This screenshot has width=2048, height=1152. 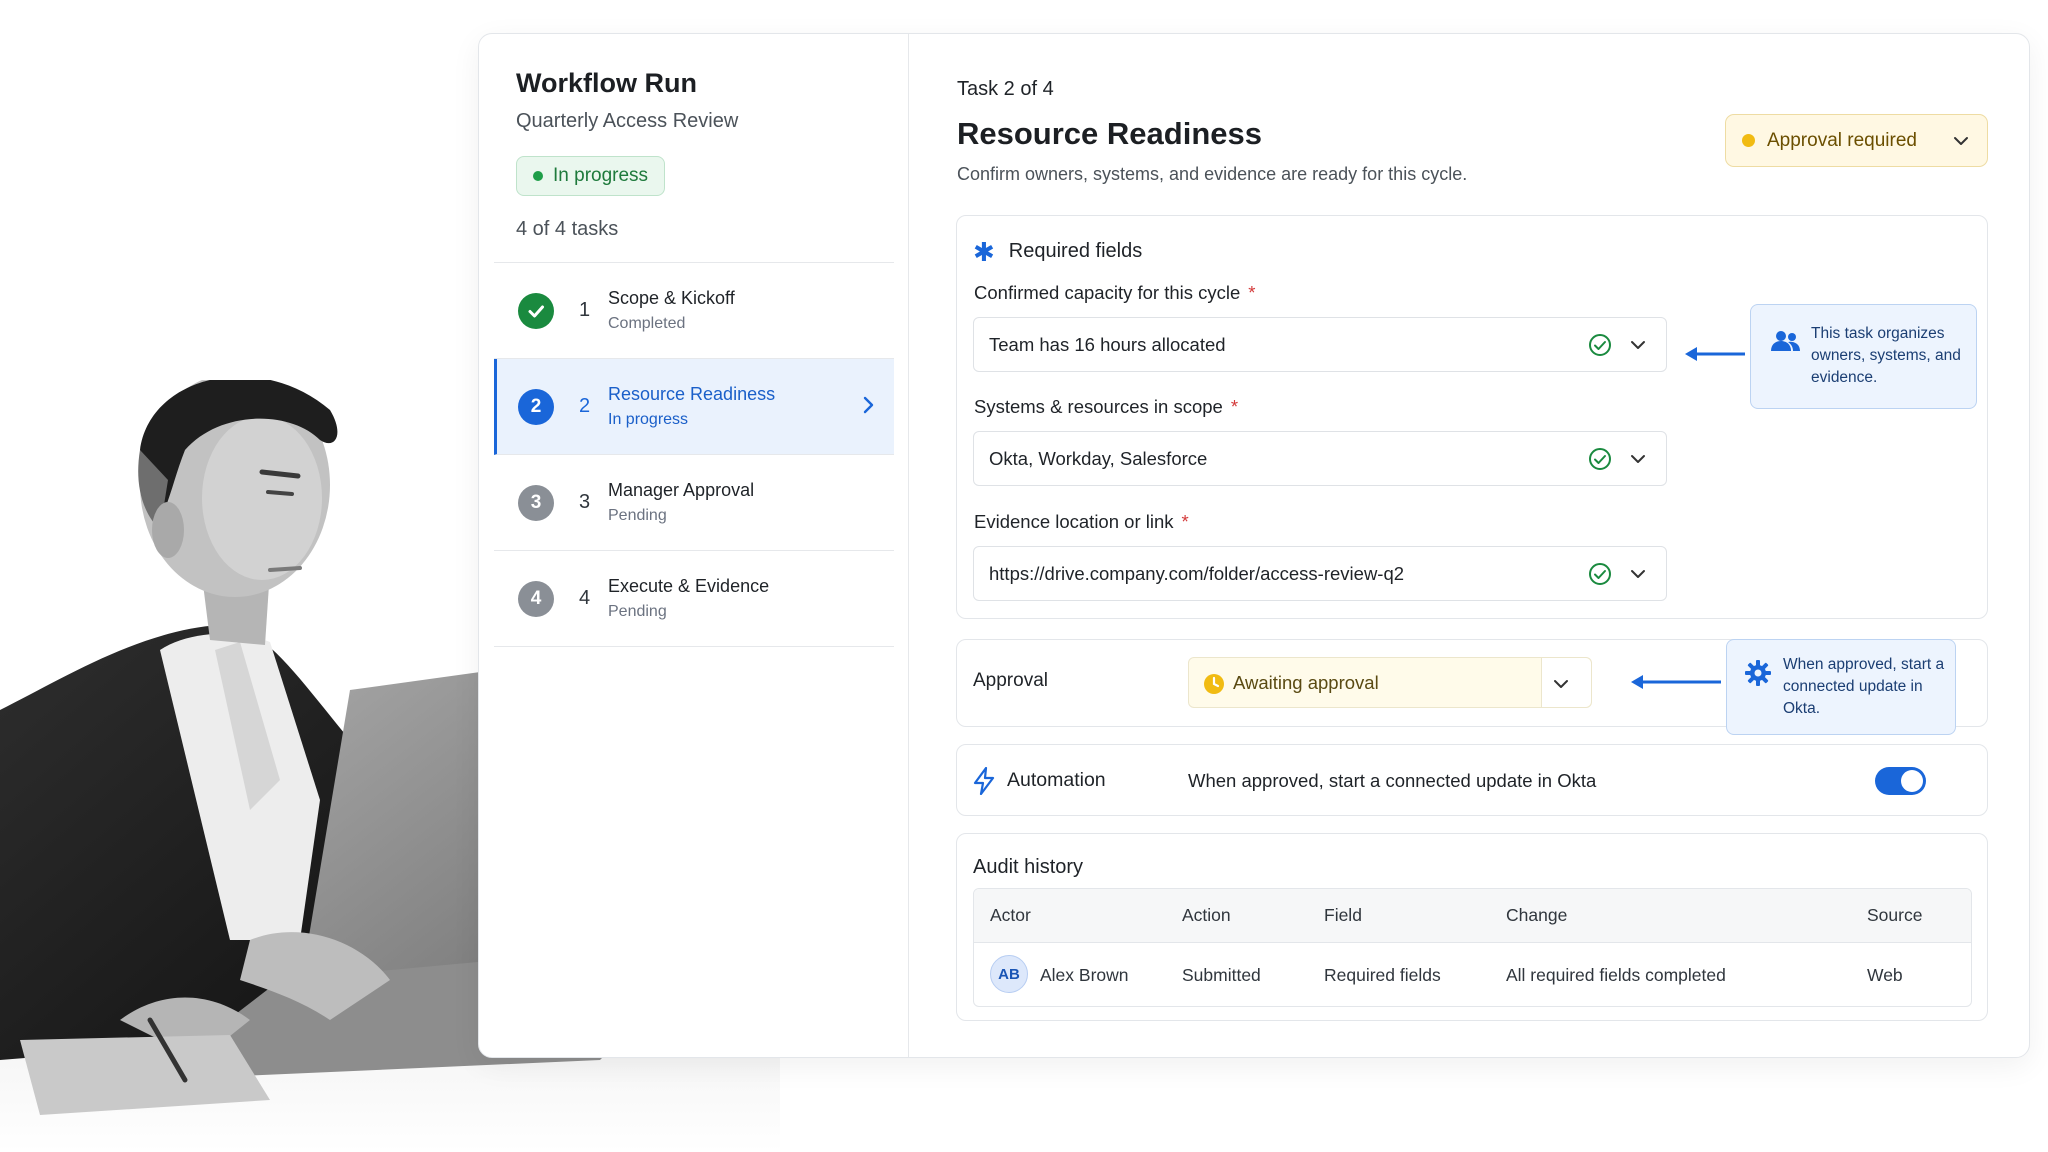 What do you see at coordinates (984, 781) in the screenshot?
I see `bolt-icon` at bounding box center [984, 781].